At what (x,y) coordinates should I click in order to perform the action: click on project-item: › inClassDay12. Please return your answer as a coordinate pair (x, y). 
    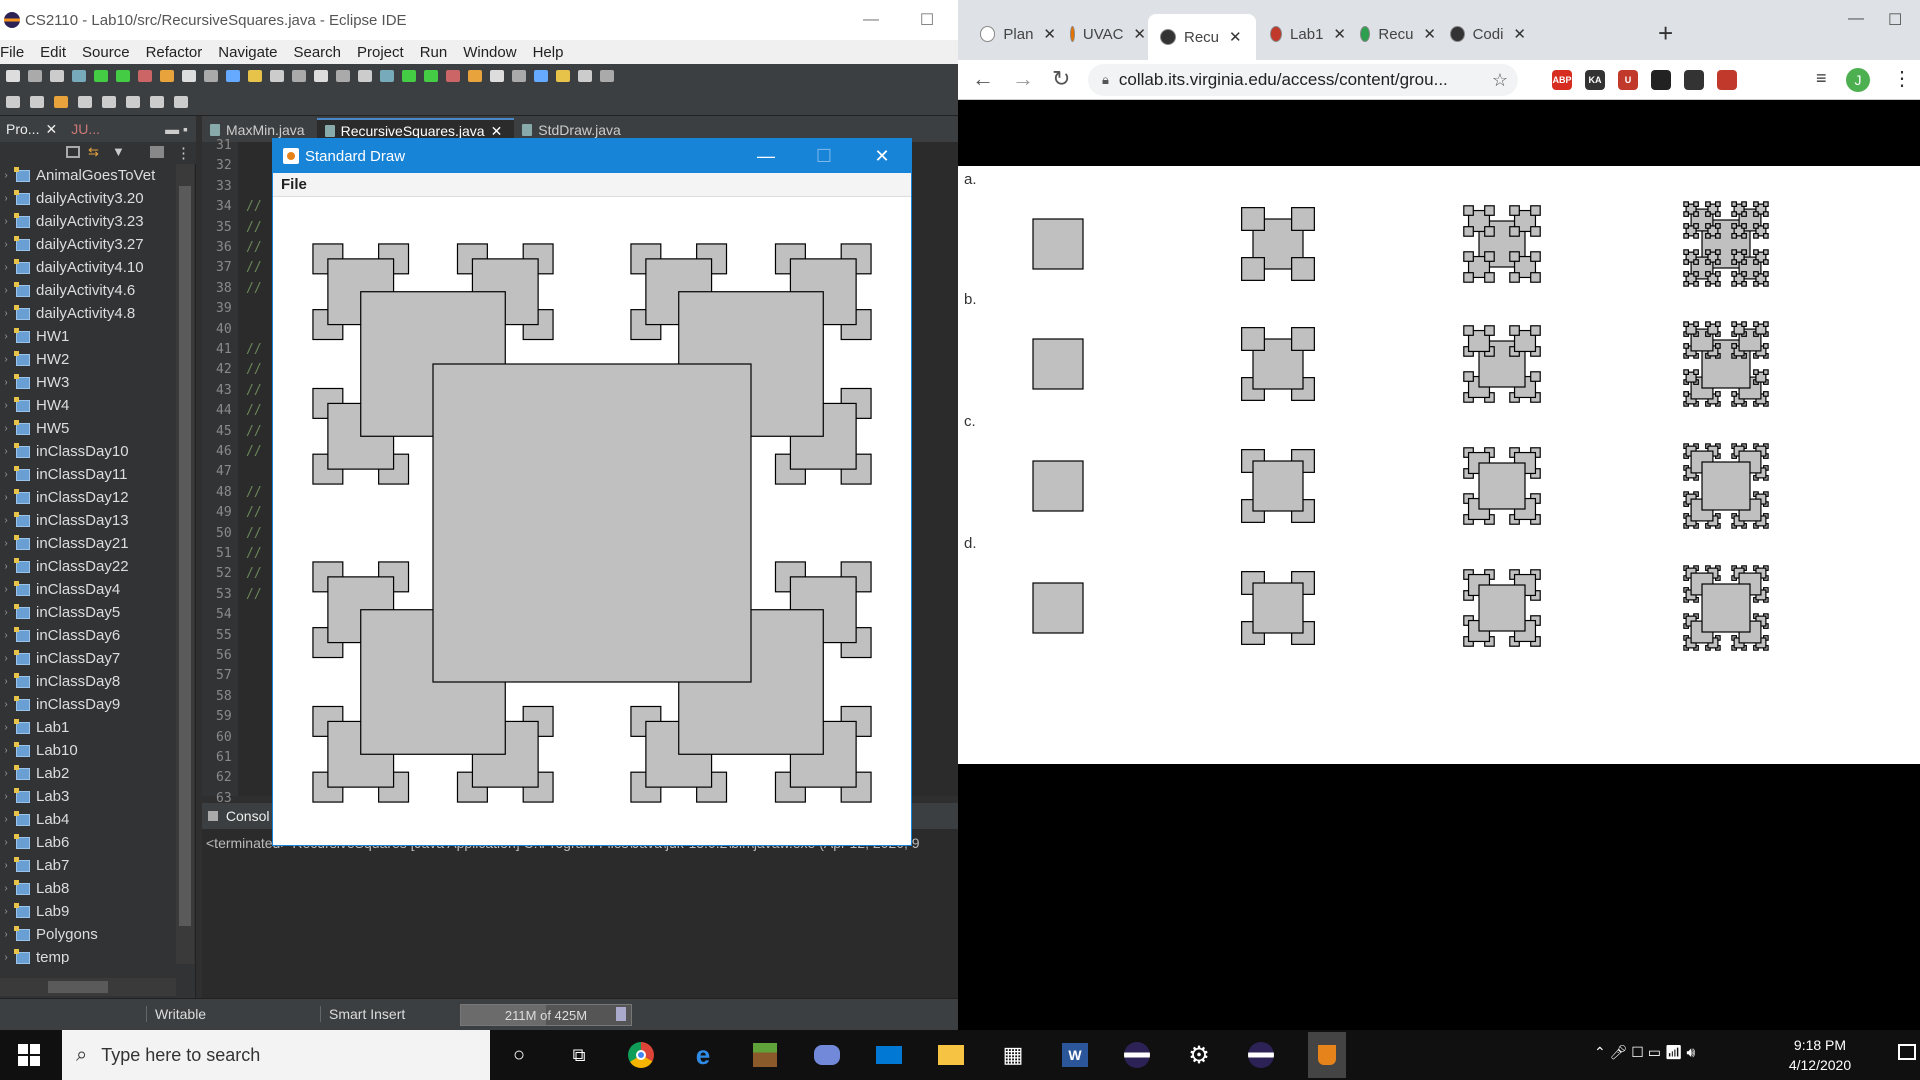
    Looking at the image, I should click on (87, 497).